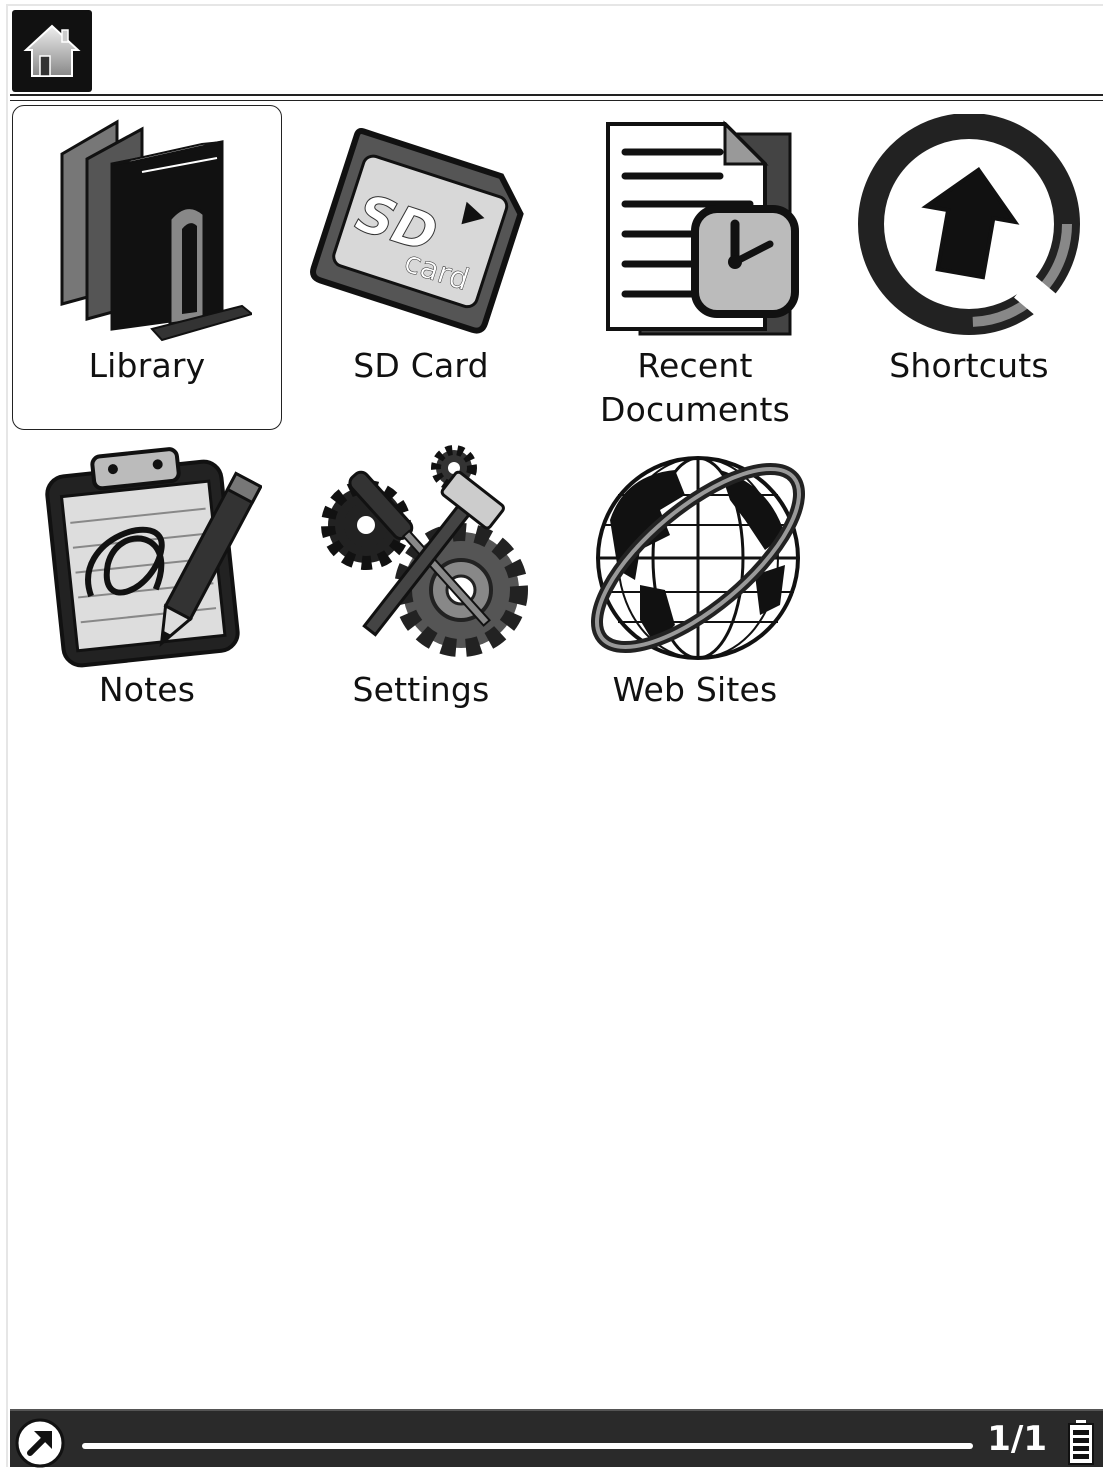 The height and width of the screenshot is (1473, 1103). What do you see at coordinates (156, 230) in the screenshot?
I see `library-books-icon` at bounding box center [156, 230].